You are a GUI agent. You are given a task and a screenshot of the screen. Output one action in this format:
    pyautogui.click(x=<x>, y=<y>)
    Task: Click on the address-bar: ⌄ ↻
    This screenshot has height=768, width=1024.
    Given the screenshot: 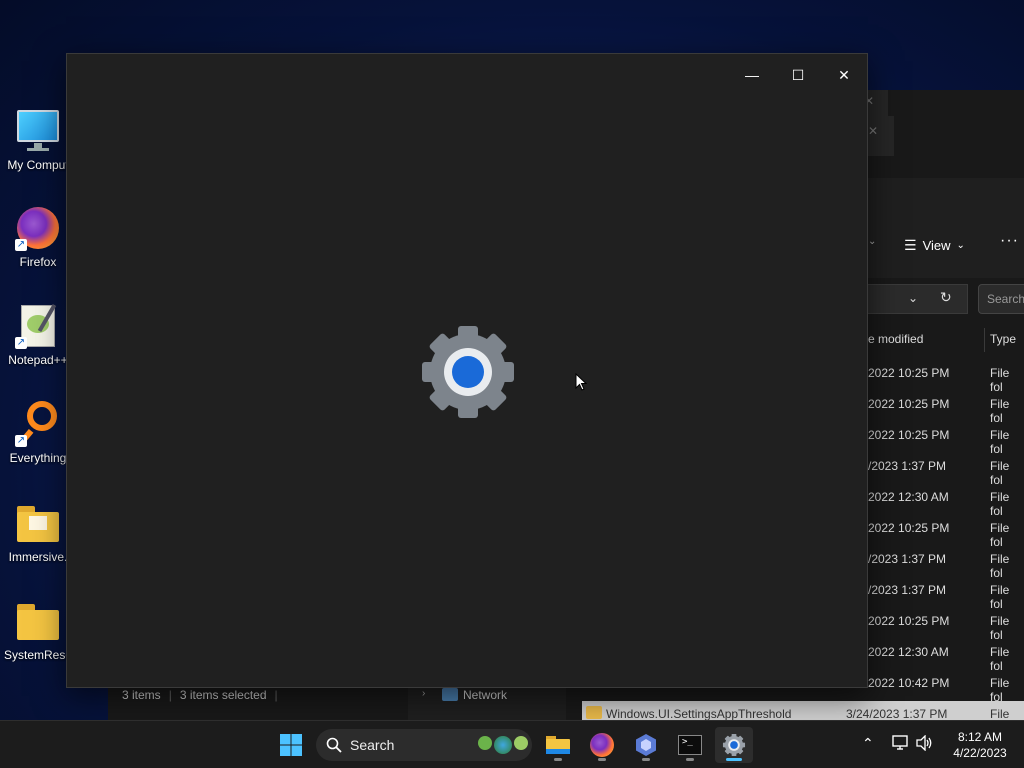 What is the action you would take?
    pyautogui.click(x=918, y=299)
    